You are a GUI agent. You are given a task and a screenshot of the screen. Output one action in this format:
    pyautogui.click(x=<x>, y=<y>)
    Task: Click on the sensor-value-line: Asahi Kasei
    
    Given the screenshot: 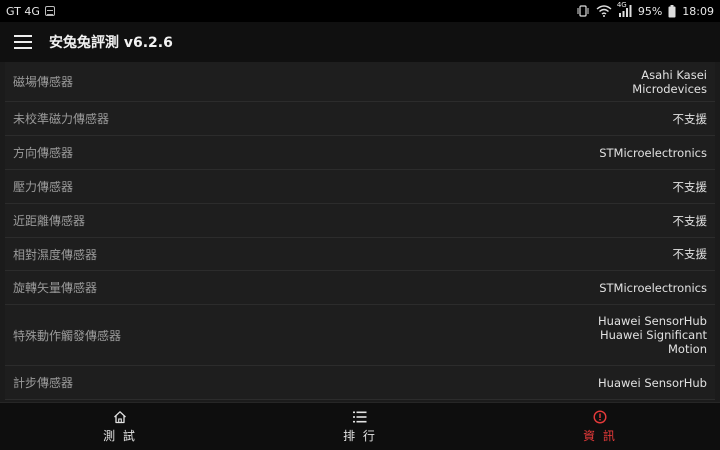 What is the action you would take?
    pyautogui.click(x=674, y=74)
    